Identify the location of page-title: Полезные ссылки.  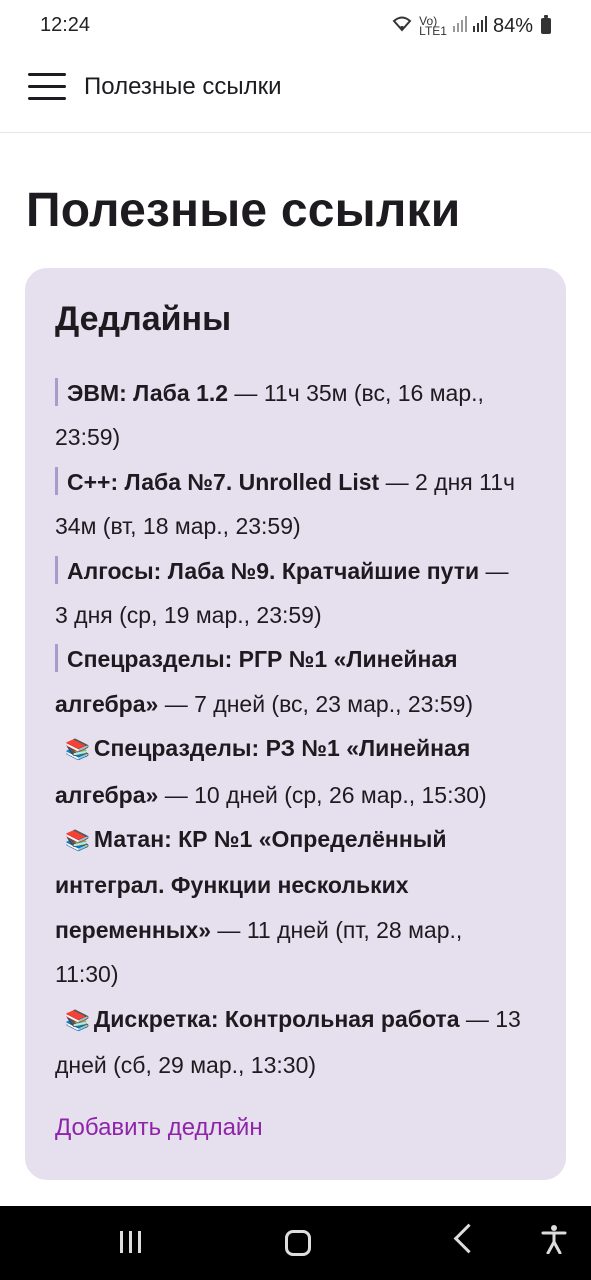
(243, 210).